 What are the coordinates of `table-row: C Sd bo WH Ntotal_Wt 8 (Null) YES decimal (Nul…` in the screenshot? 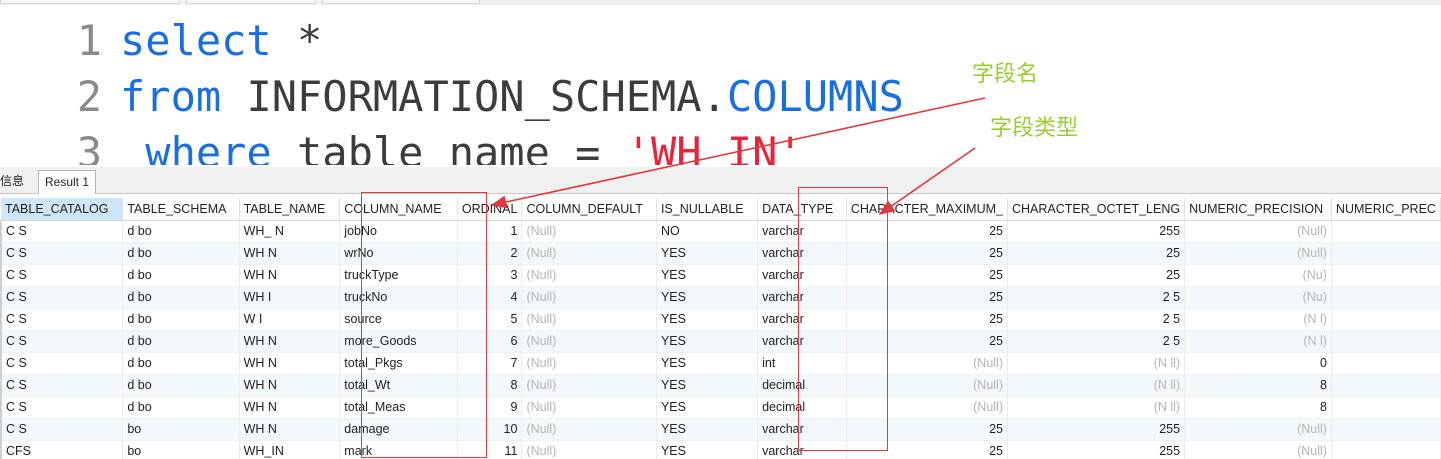 It's located at (720, 385).